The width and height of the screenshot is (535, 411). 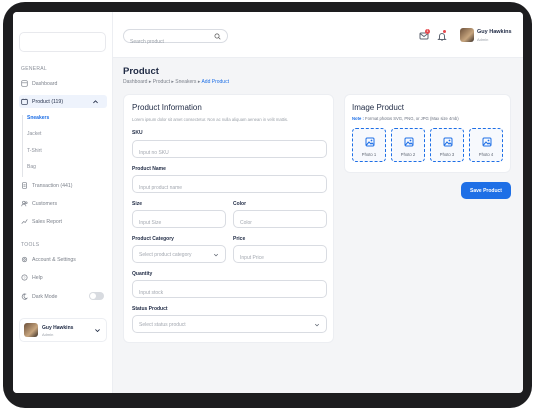 What do you see at coordinates (48, 334) in the screenshot?
I see `user-role: Admin` at bounding box center [48, 334].